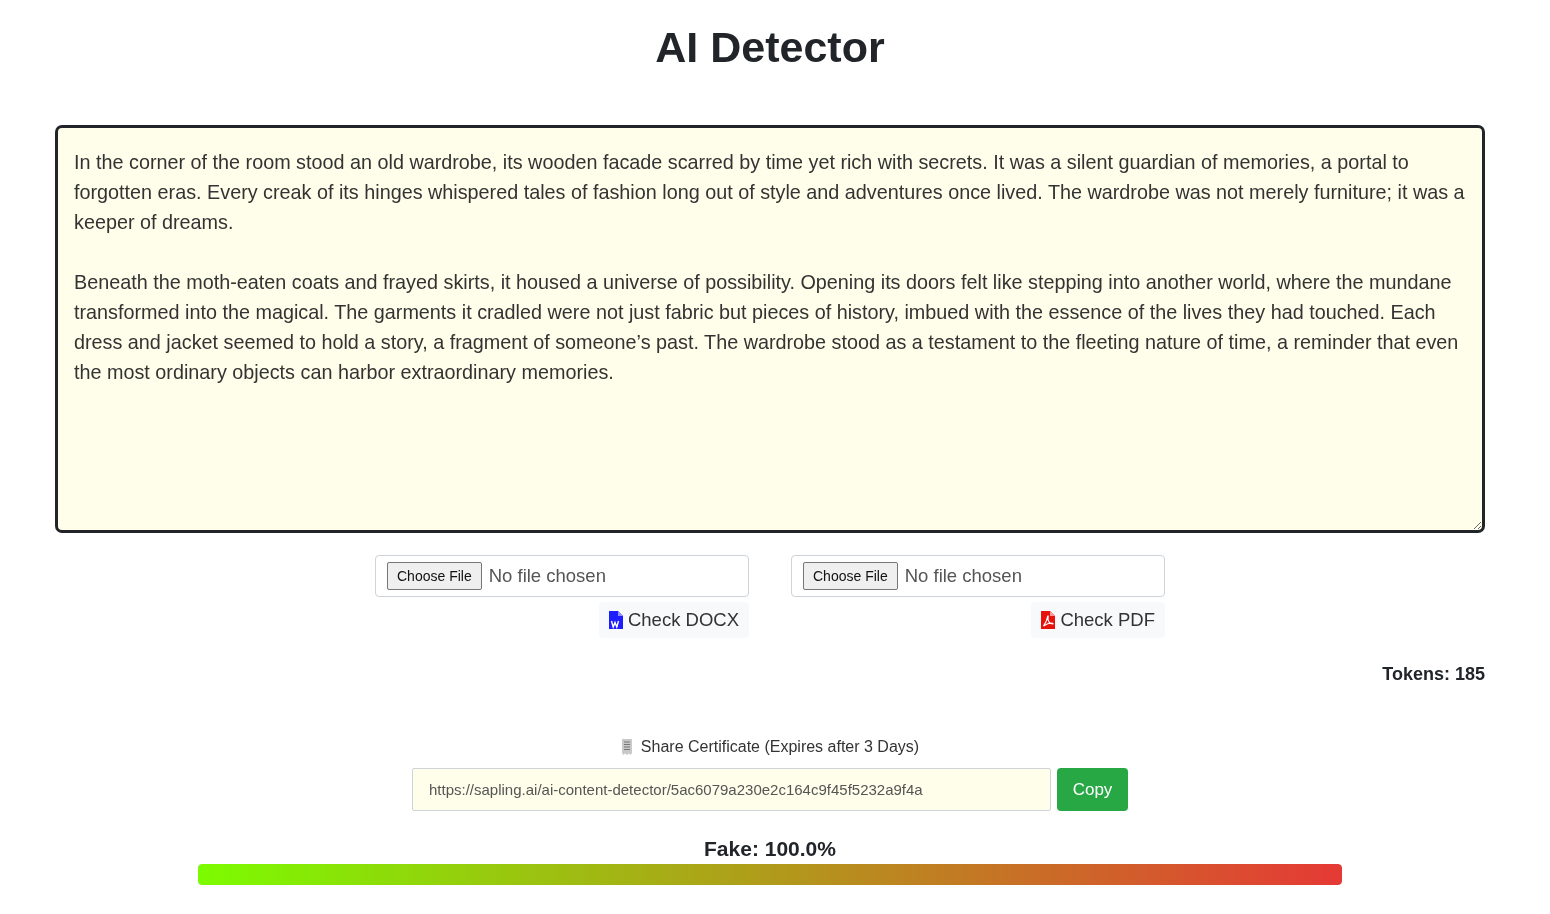 The height and width of the screenshot is (914, 1550). I want to click on receipt-icon, so click(626, 747).